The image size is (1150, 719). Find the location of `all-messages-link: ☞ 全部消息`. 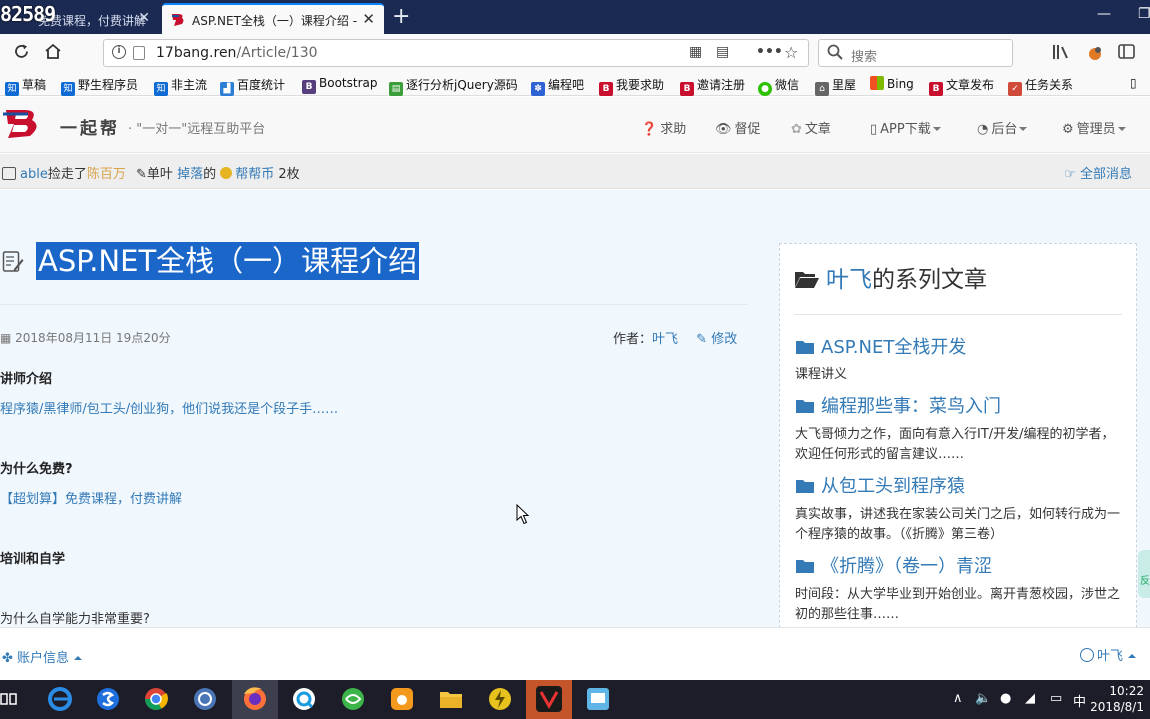

all-messages-link: ☞ 全部消息 is located at coordinates (1098, 172).